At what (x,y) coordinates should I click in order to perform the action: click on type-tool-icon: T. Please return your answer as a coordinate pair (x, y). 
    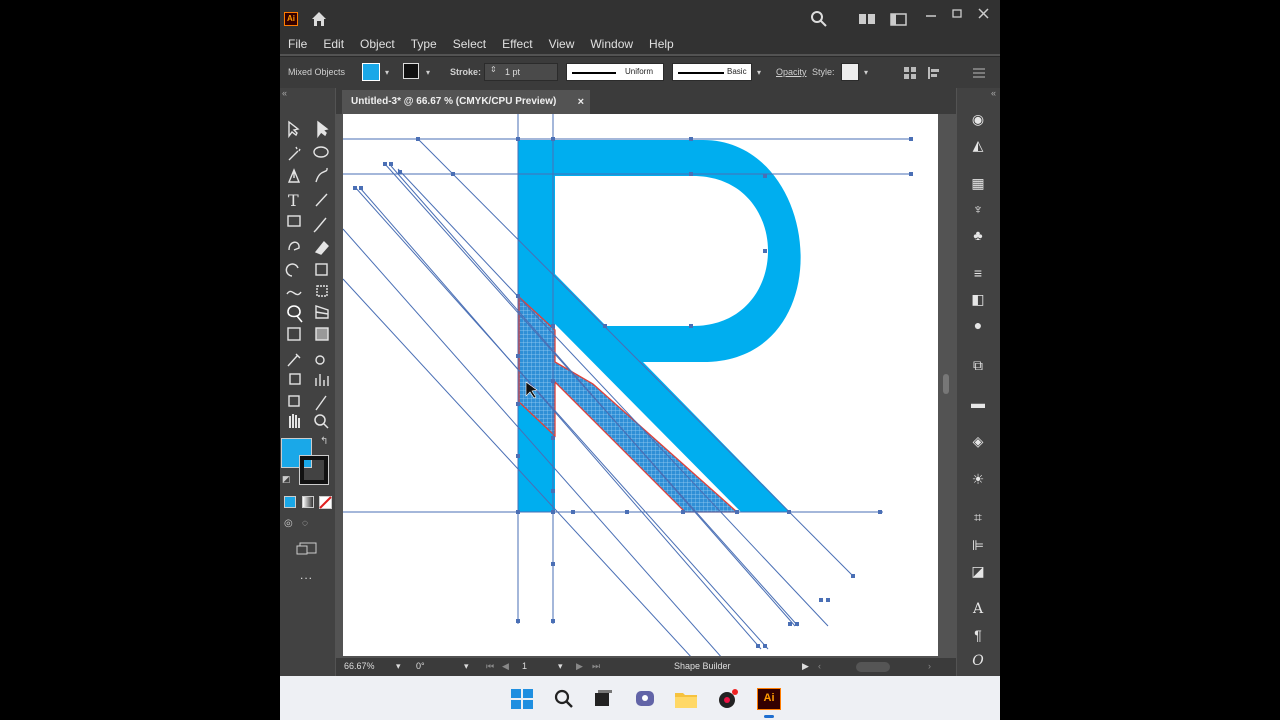
    Looking at the image, I should click on (293, 200).